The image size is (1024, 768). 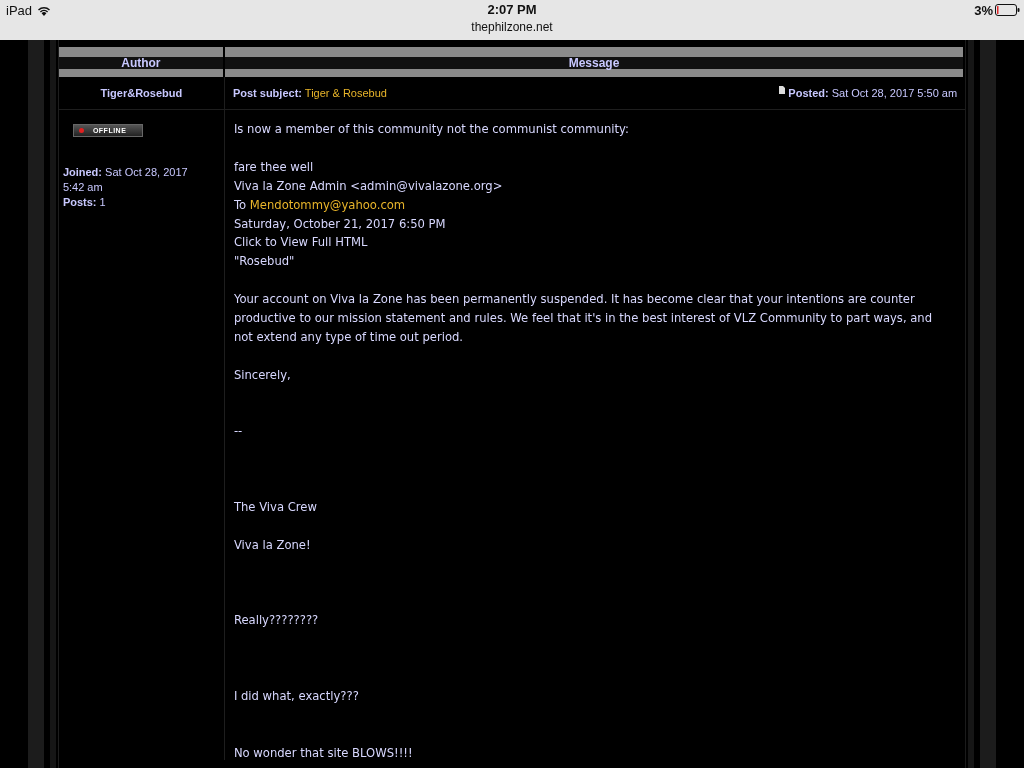 What do you see at coordinates (296, 696) in the screenshot?
I see `message-text: I did what, exactly???` at bounding box center [296, 696].